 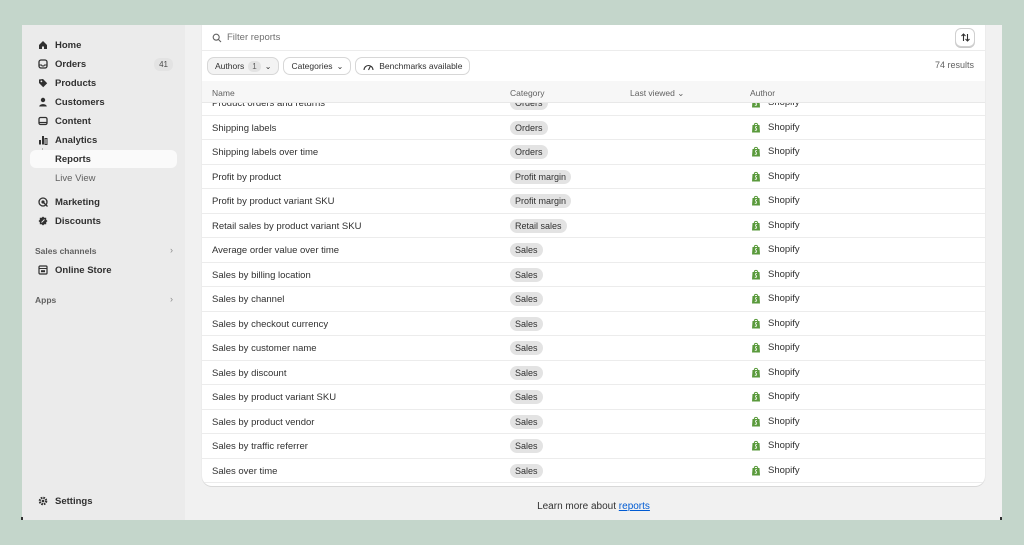 I want to click on table-row: Sales by discount Sales Shopify, so click(x=593, y=373).